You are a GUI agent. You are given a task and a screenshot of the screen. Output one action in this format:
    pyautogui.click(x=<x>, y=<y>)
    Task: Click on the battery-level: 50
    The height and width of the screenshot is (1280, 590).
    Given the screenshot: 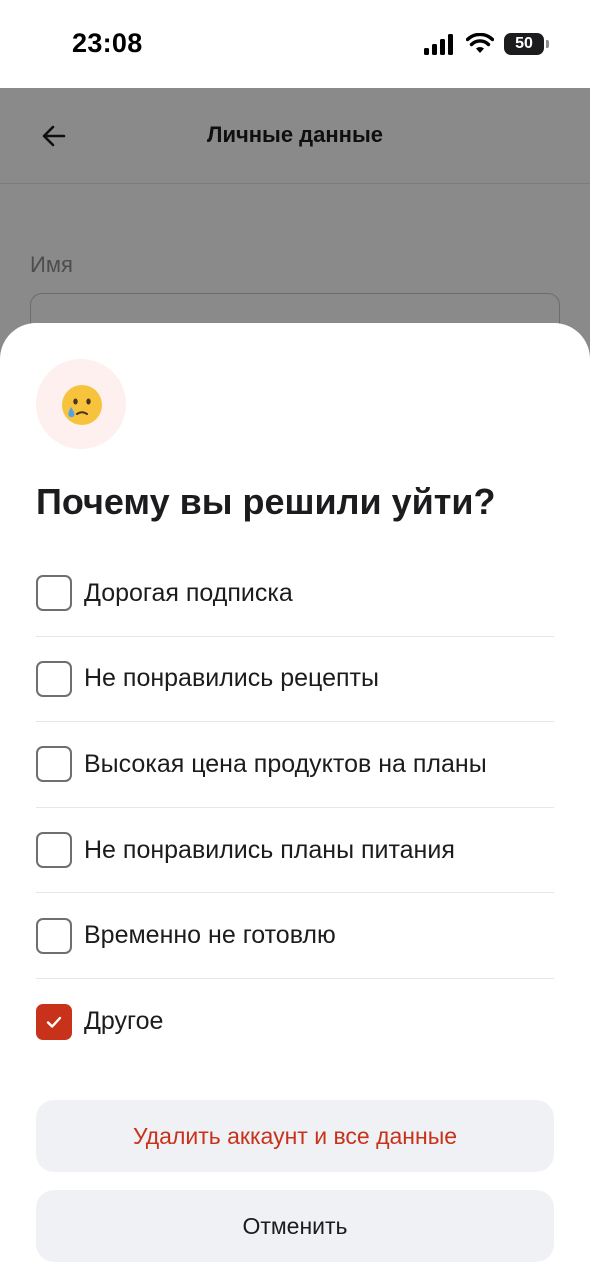 What is the action you would take?
    pyautogui.click(x=524, y=43)
    